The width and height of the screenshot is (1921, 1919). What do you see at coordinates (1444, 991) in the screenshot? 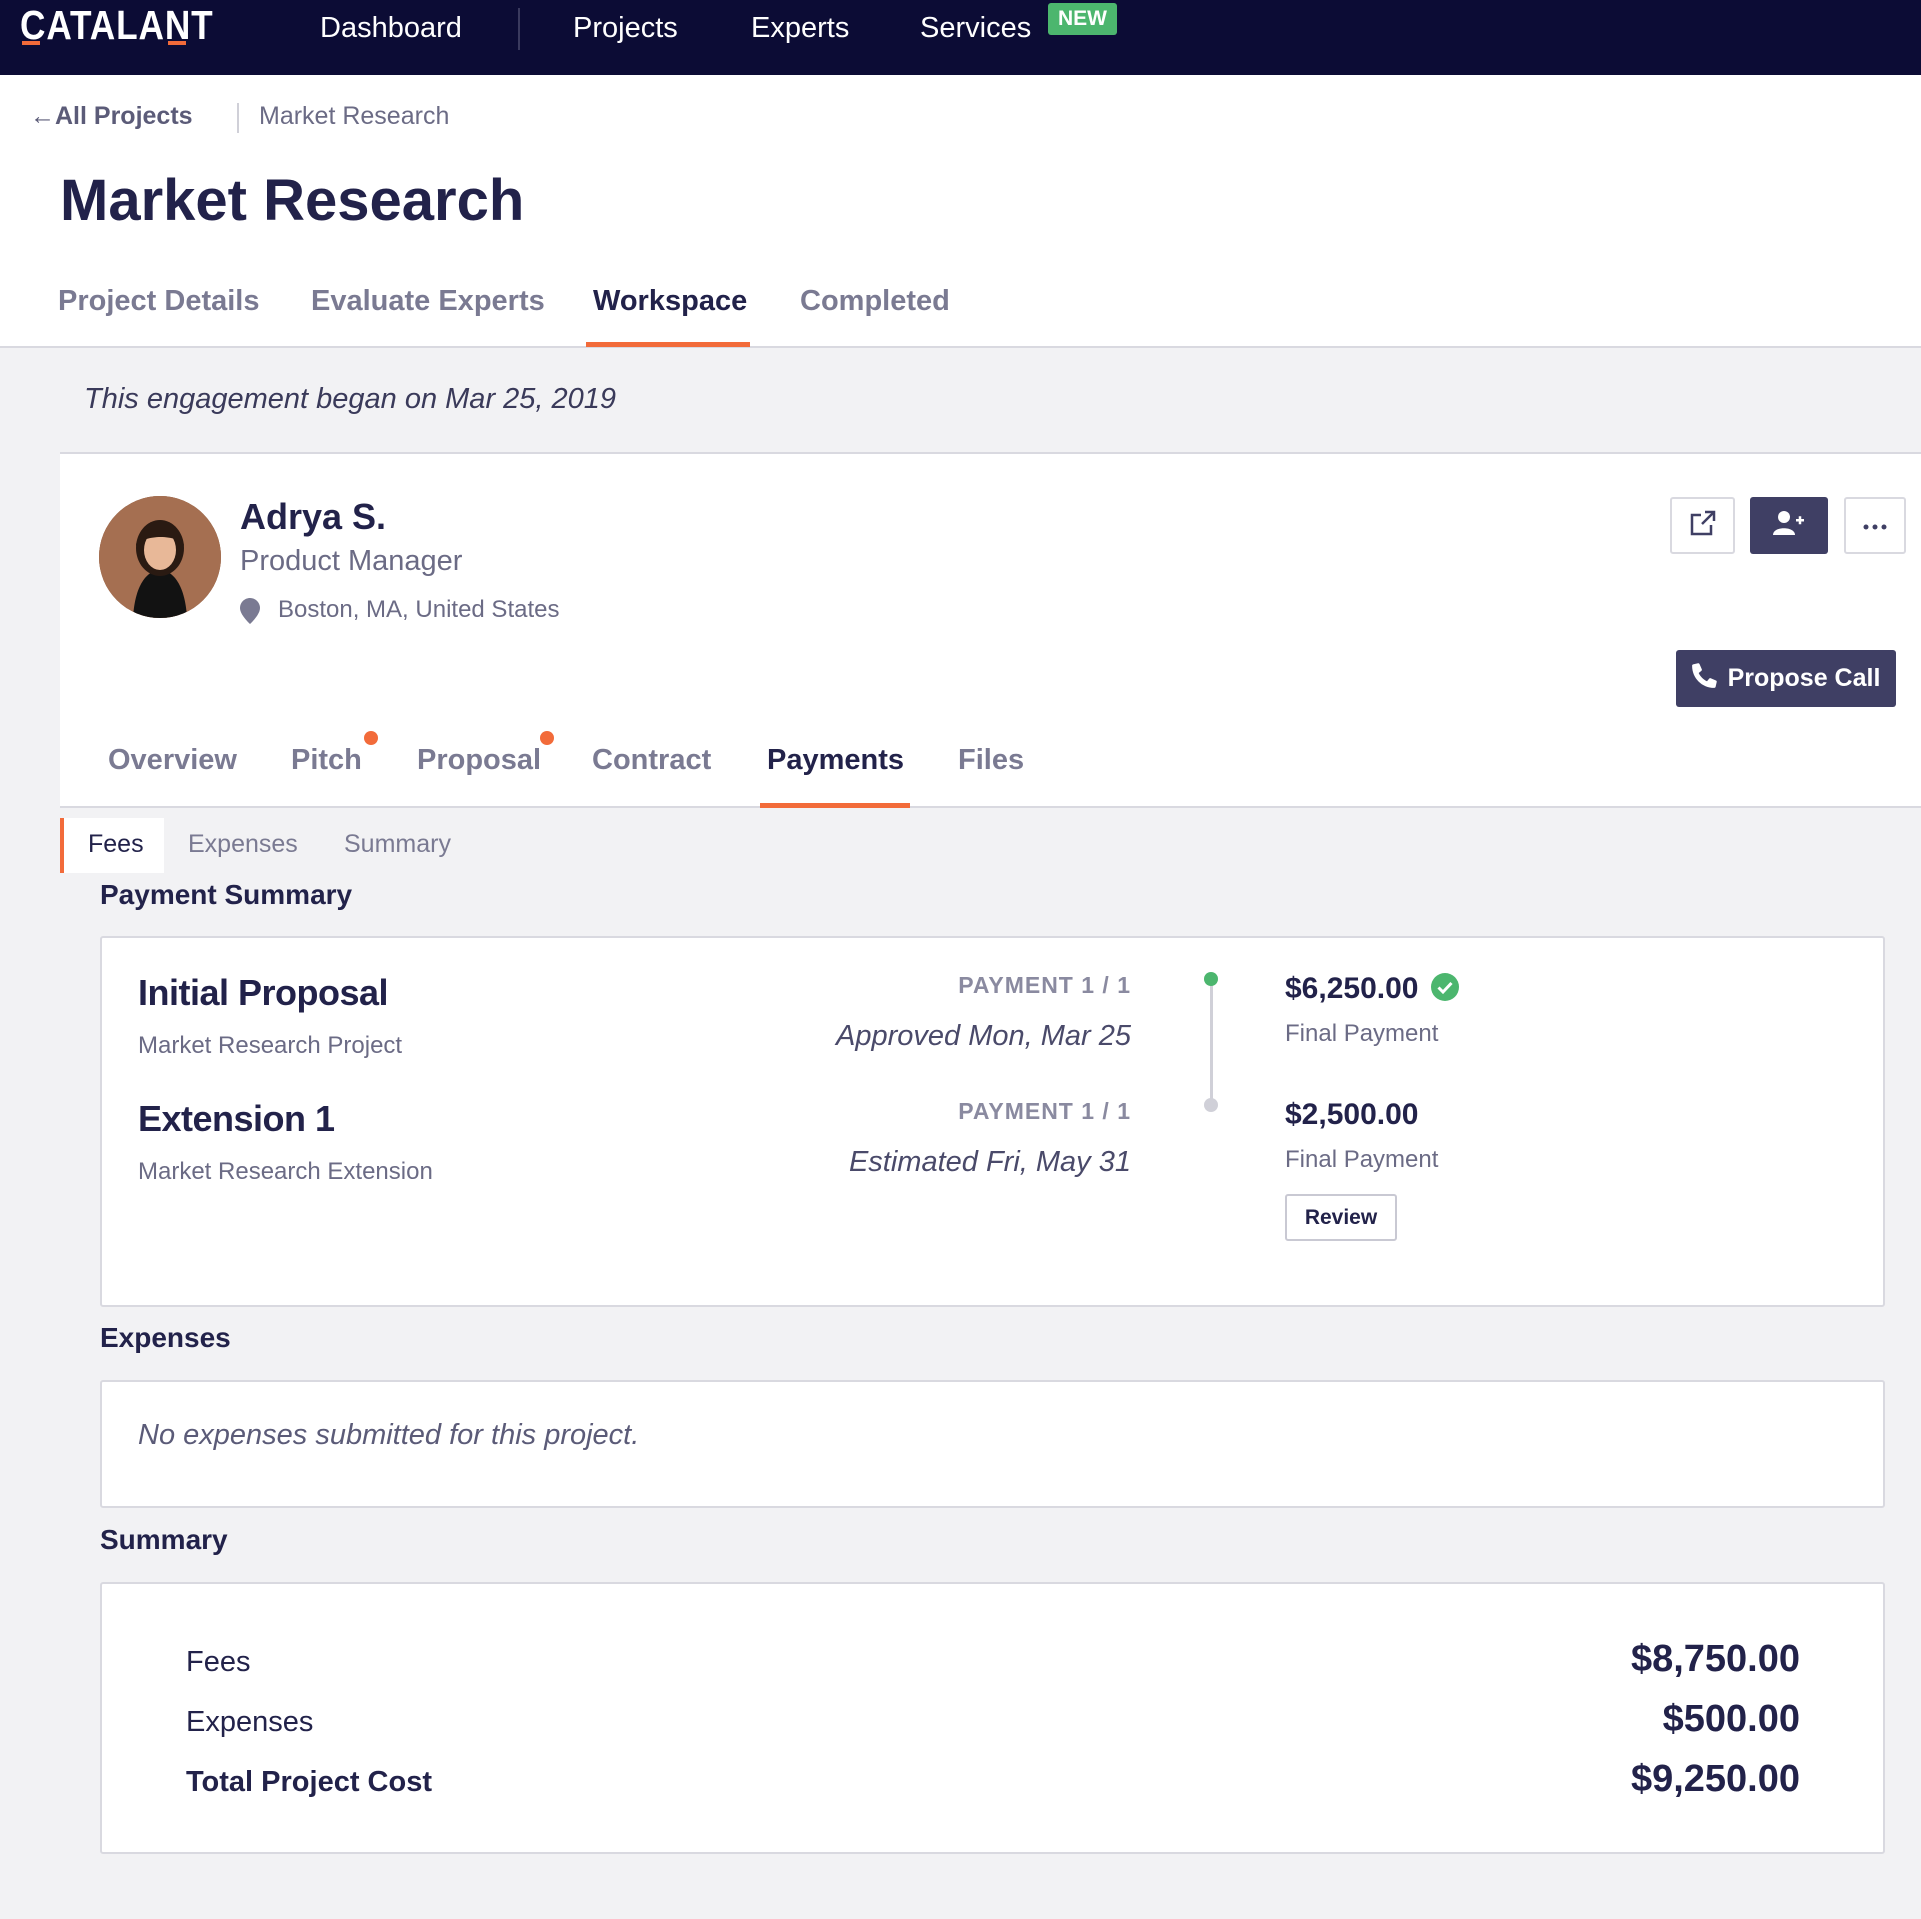
I see `check-circle-icon` at bounding box center [1444, 991].